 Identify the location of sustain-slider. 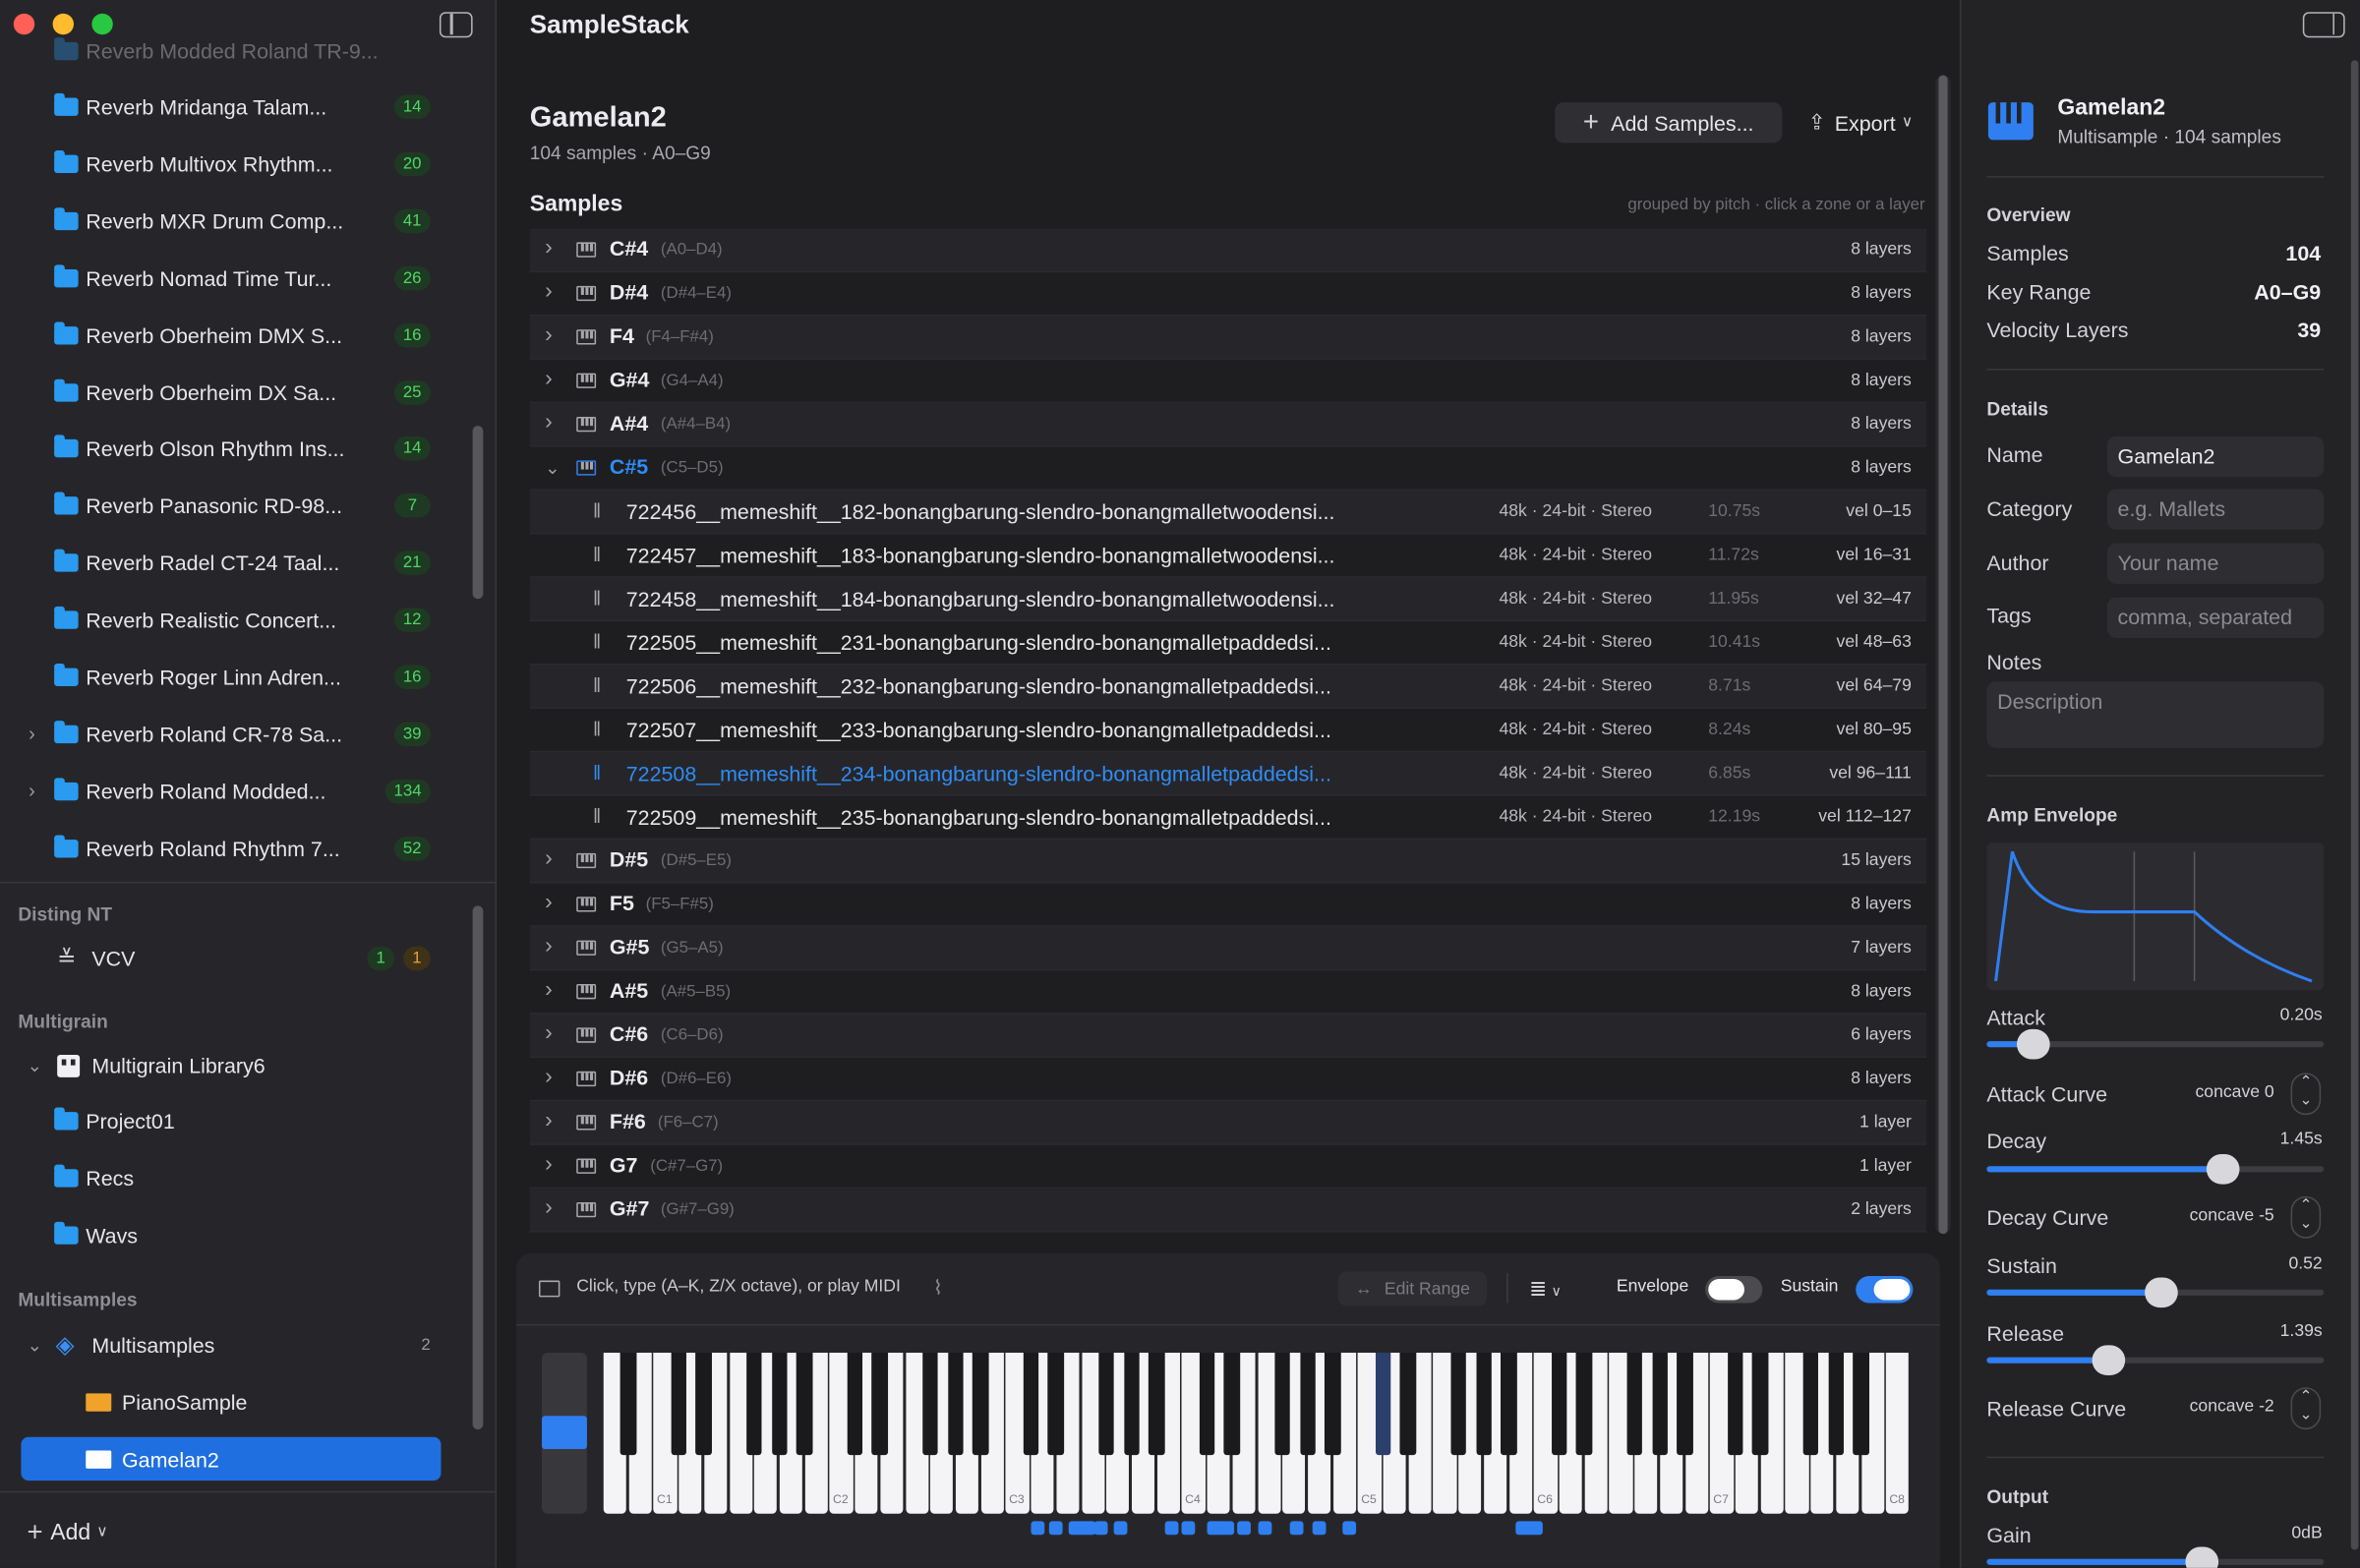
(2155, 1292).